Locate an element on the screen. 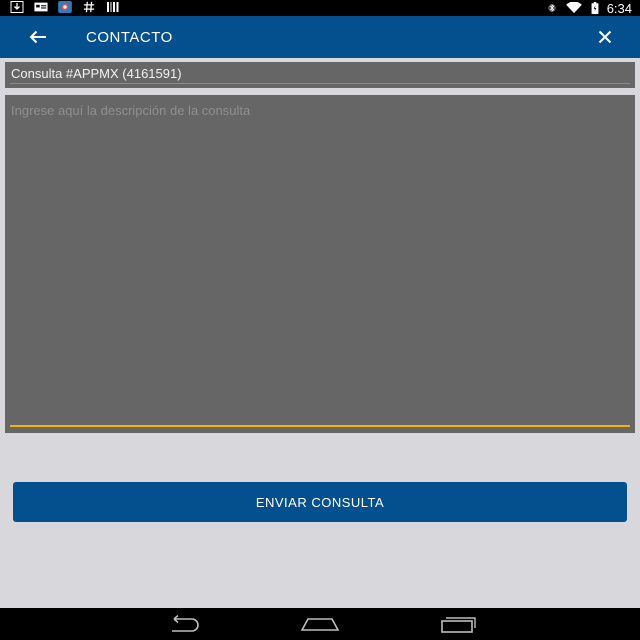  recents-nav-icon is located at coordinates (458, 625).